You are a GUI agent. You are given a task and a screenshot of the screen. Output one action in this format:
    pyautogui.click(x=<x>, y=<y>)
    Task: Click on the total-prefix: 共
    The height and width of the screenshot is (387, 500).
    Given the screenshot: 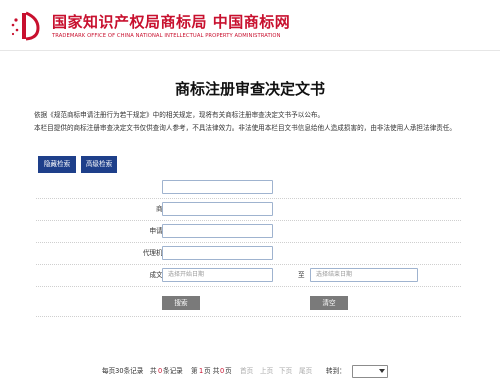 What is the action you would take?
    pyautogui.click(x=153, y=371)
    